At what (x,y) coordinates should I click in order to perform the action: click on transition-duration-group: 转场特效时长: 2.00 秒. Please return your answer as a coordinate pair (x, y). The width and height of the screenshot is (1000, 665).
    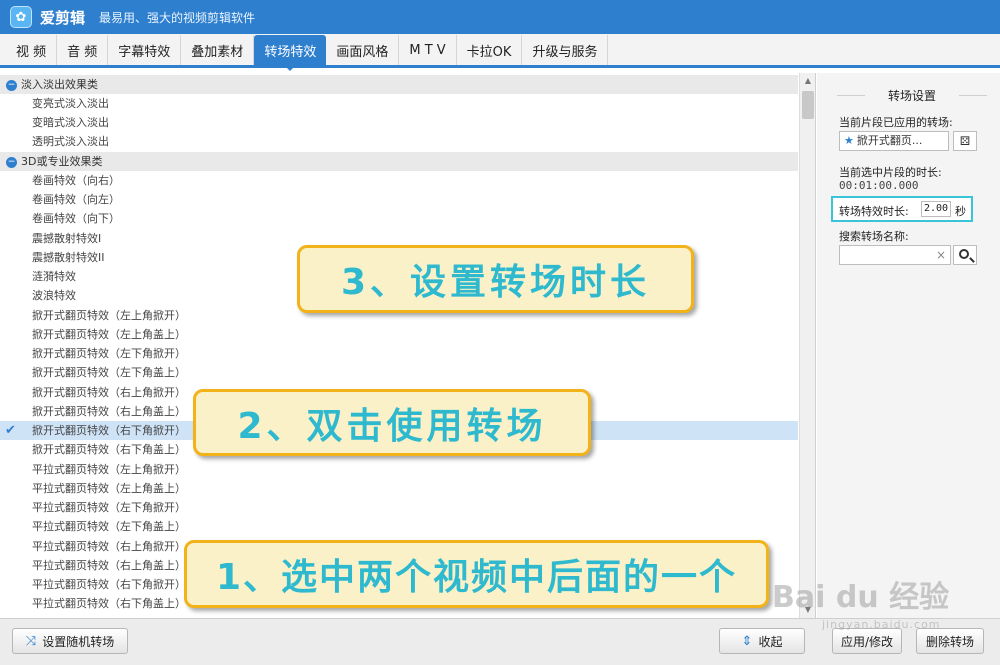
    Looking at the image, I should click on (902, 209).